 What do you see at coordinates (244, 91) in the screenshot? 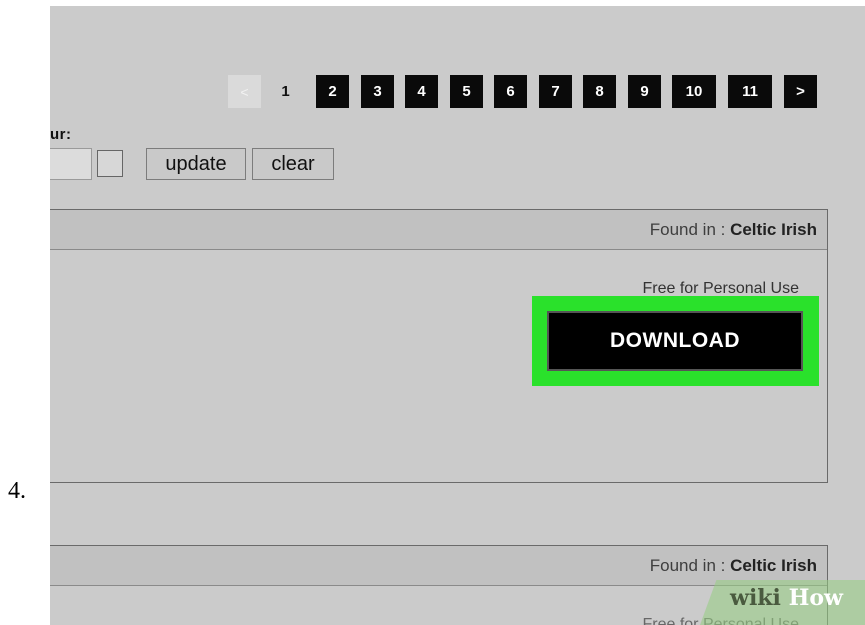
I see `prev-page-button: <` at bounding box center [244, 91].